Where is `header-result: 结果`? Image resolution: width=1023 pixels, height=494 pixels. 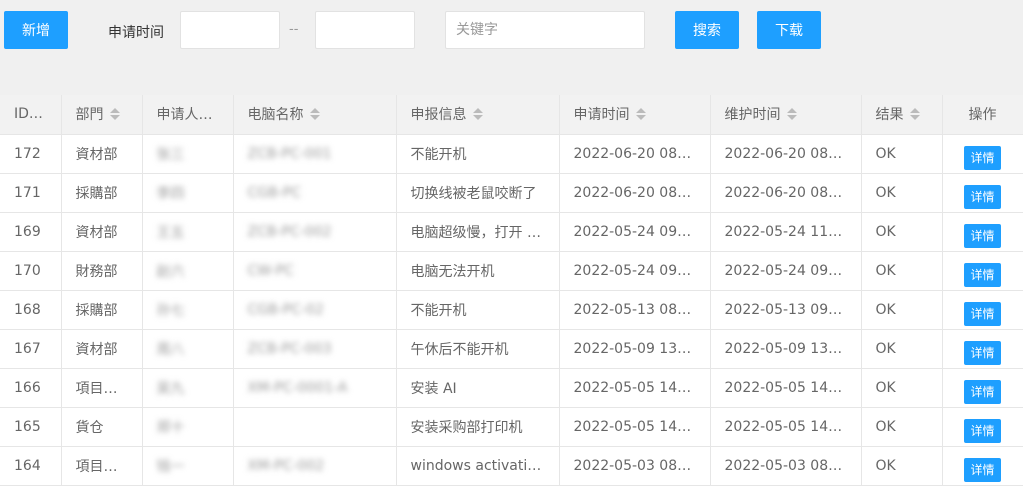
header-result: 结果 is located at coordinates (902, 115).